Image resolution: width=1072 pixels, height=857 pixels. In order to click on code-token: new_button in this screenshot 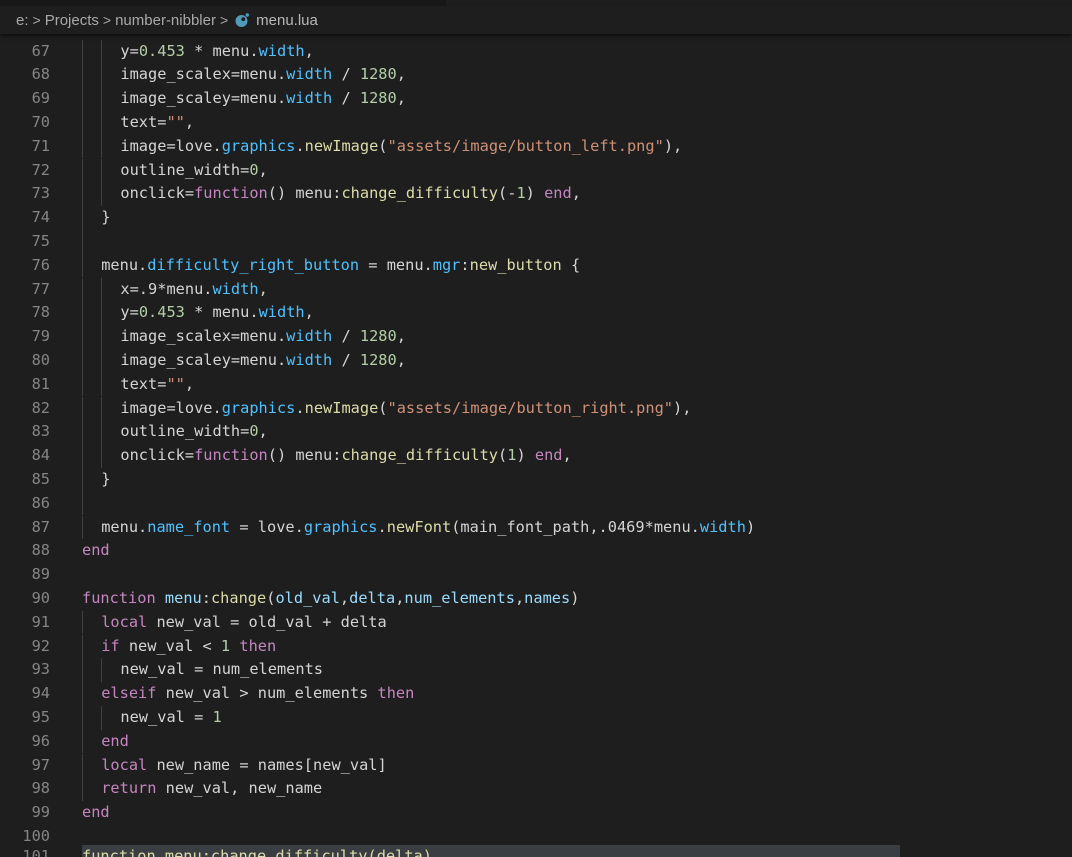, I will do `click(515, 264)`.